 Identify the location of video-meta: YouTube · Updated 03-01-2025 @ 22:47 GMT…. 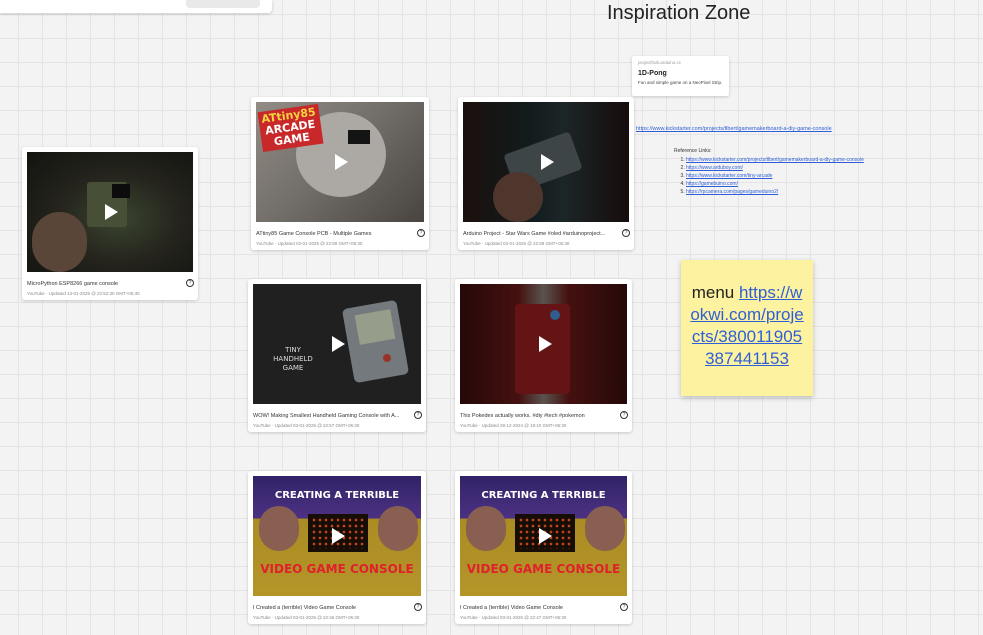
(513, 617).